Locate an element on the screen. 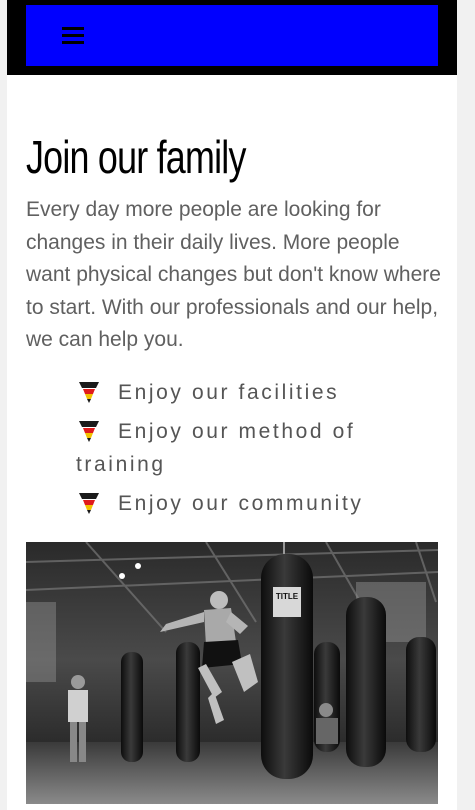 This screenshot has height=810, width=475. page-title: Join our family is located at coordinates (136, 157).